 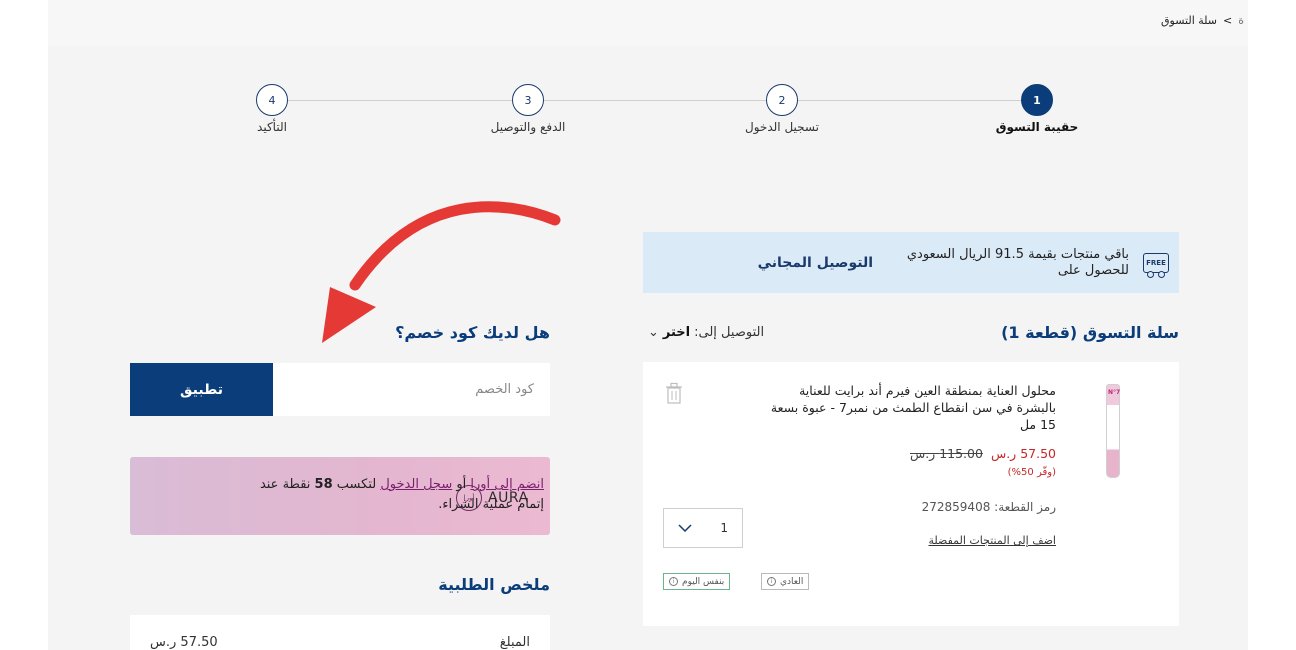 I want to click on add-to-wishlist-link: اضف إلى المنتجات المفضلة, so click(x=992, y=540).